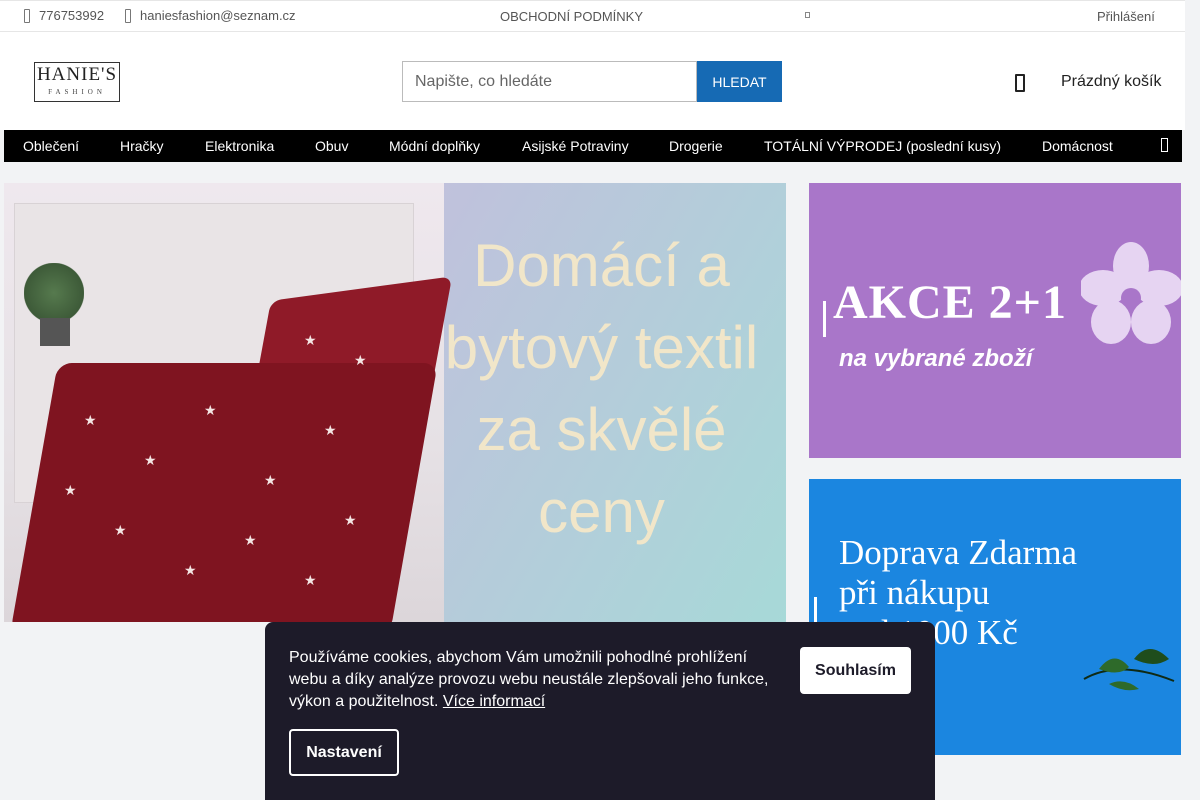 The height and width of the screenshot is (800, 1200). Describe the element at coordinates (77, 74) in the screenshot. I see `logo-title: HANIE'S` at that location.